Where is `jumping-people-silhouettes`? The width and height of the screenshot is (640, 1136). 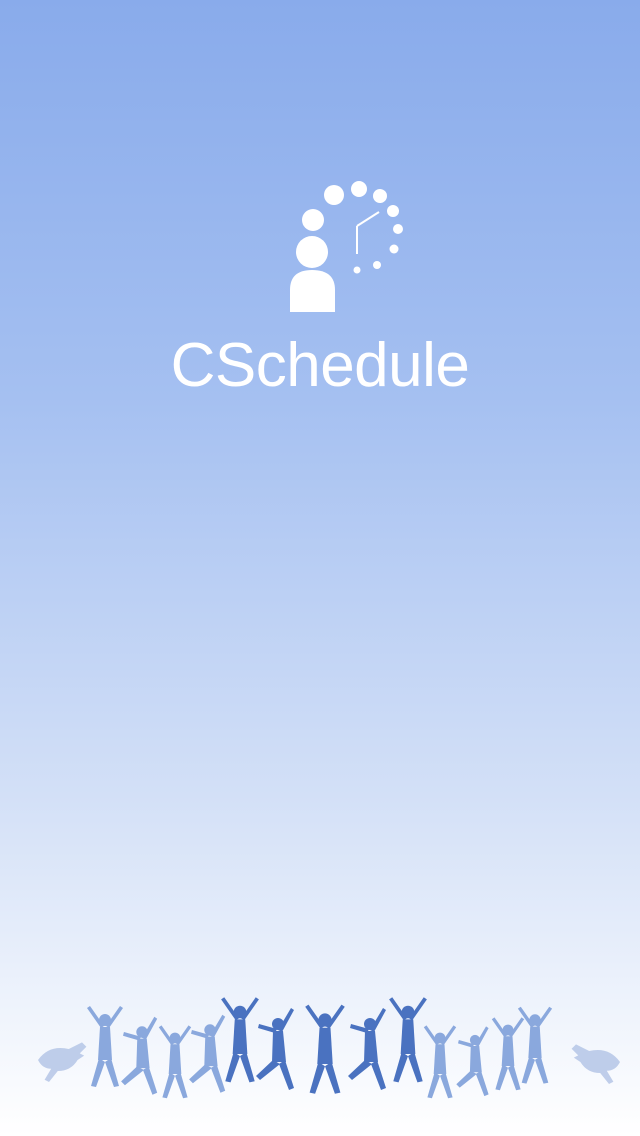 jumping-people-silhouettes is located at coordinates (329, 1048).